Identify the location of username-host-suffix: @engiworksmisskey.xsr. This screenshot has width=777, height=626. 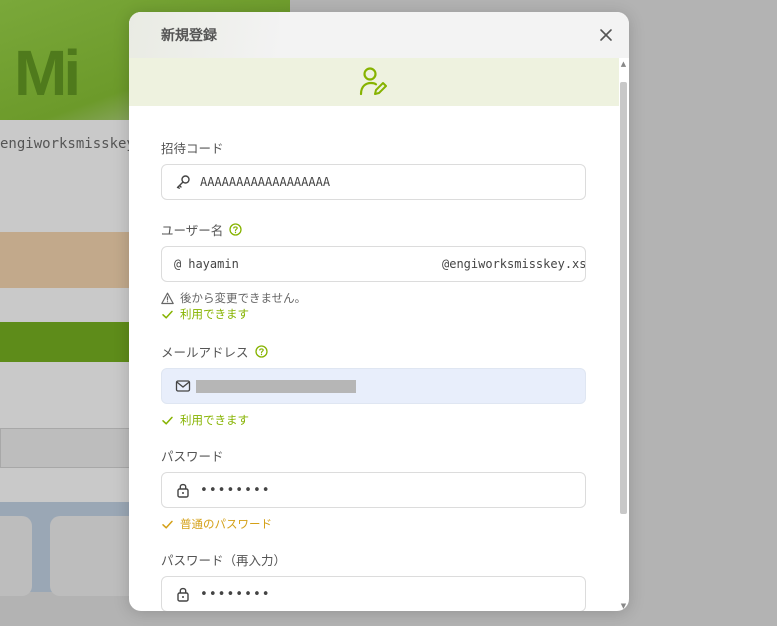
(514, 264).